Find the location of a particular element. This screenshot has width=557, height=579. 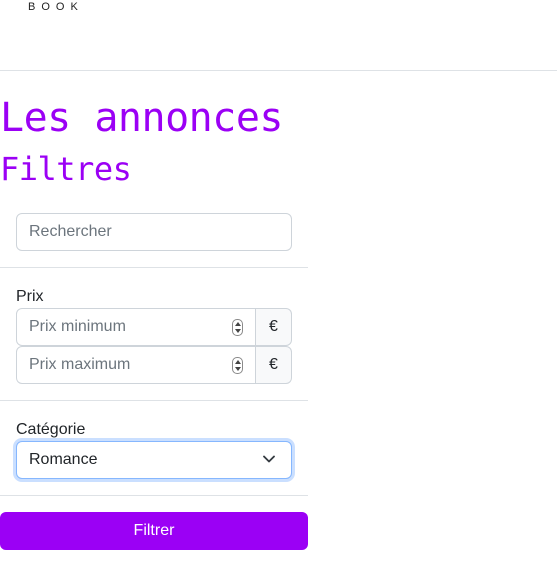

price-min-placeholder: Prix minimum is located at coordinates (77, 326).